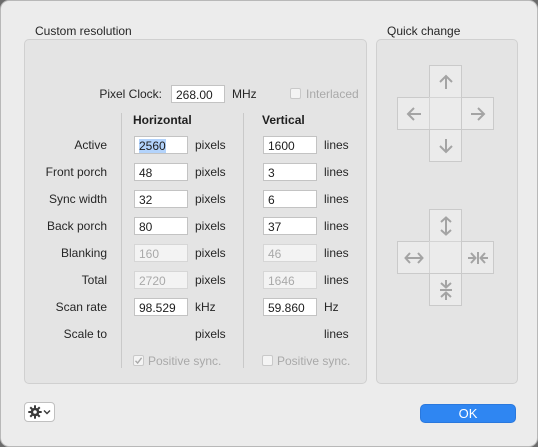 The width and height of the screenshot is (538, 447). Describe the element at coordinates (83, 31) in the screenshot. I see `custom-resolution-title: Custom resolution` at that location.